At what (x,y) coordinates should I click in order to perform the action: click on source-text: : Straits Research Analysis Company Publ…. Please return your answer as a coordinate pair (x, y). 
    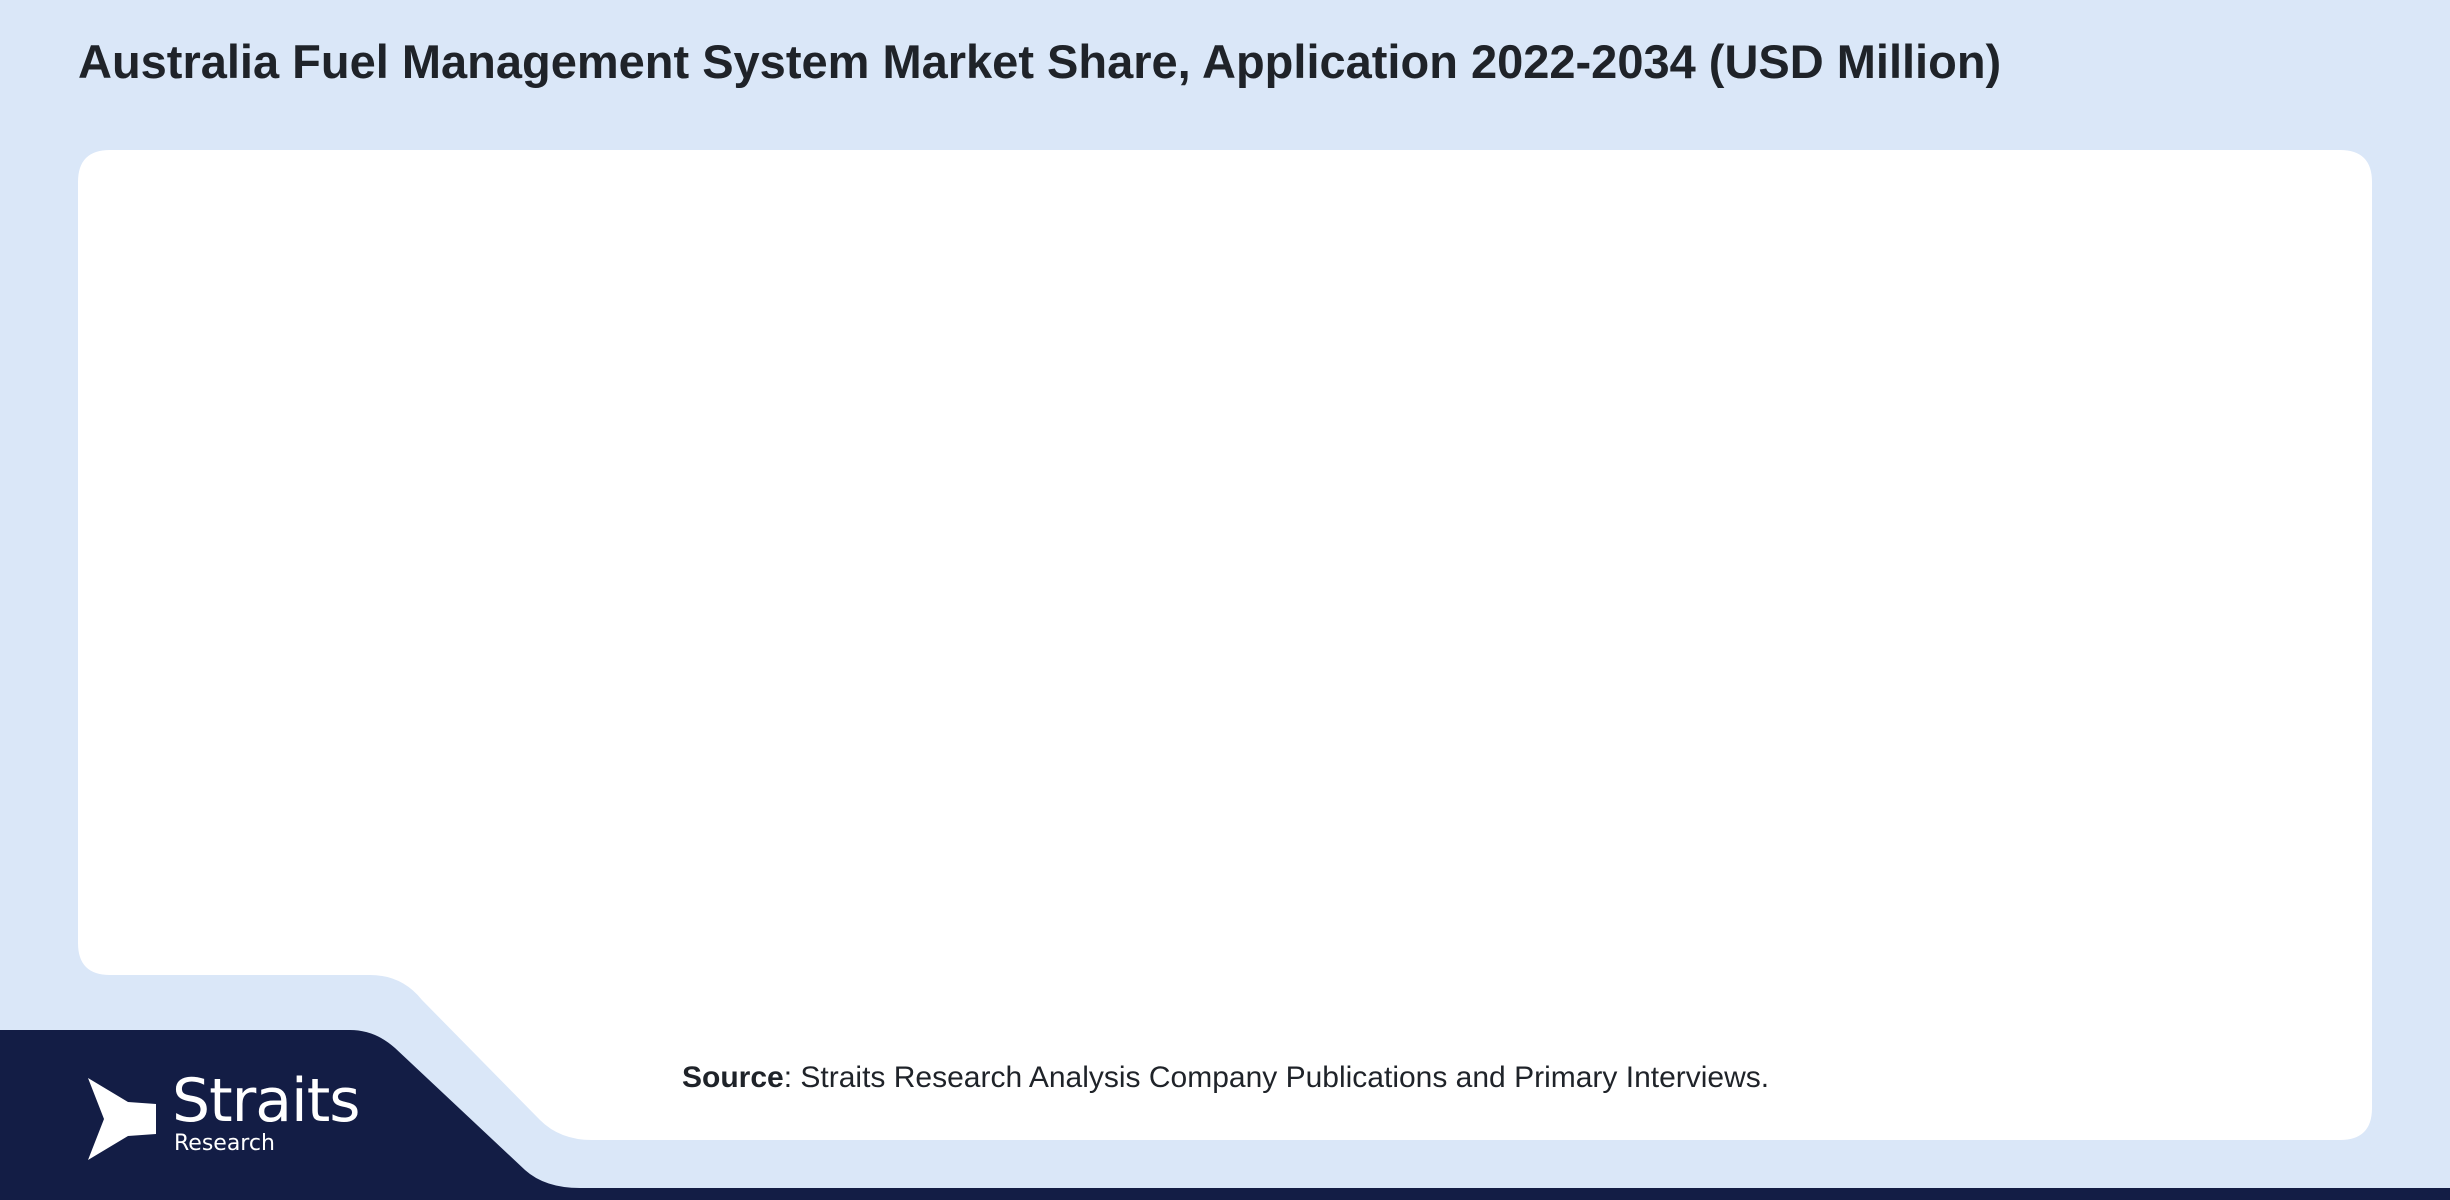
    Looking at the image, I should click on (1276, 1077).